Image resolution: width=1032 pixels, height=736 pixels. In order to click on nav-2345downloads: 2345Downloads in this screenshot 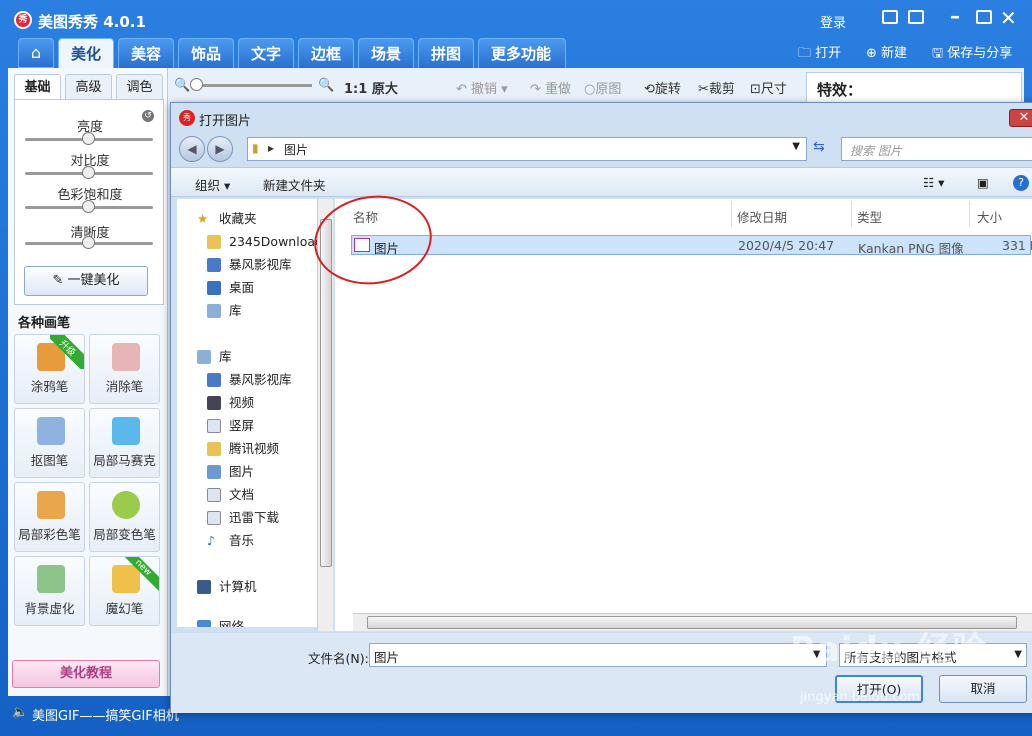, I will do `click(249, 242)`.